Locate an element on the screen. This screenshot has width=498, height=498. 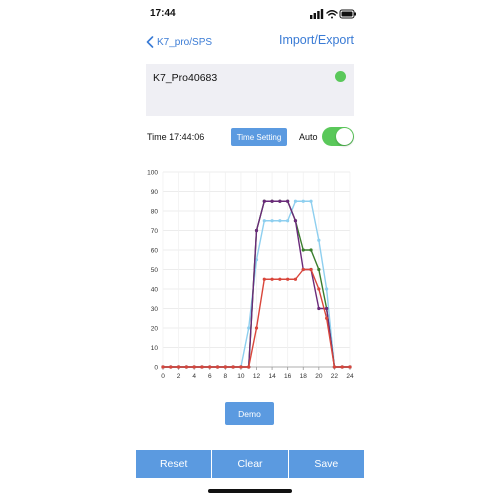
nav-bar: K7_pro/SPS Import/Export is located at coordinates (250, 41).